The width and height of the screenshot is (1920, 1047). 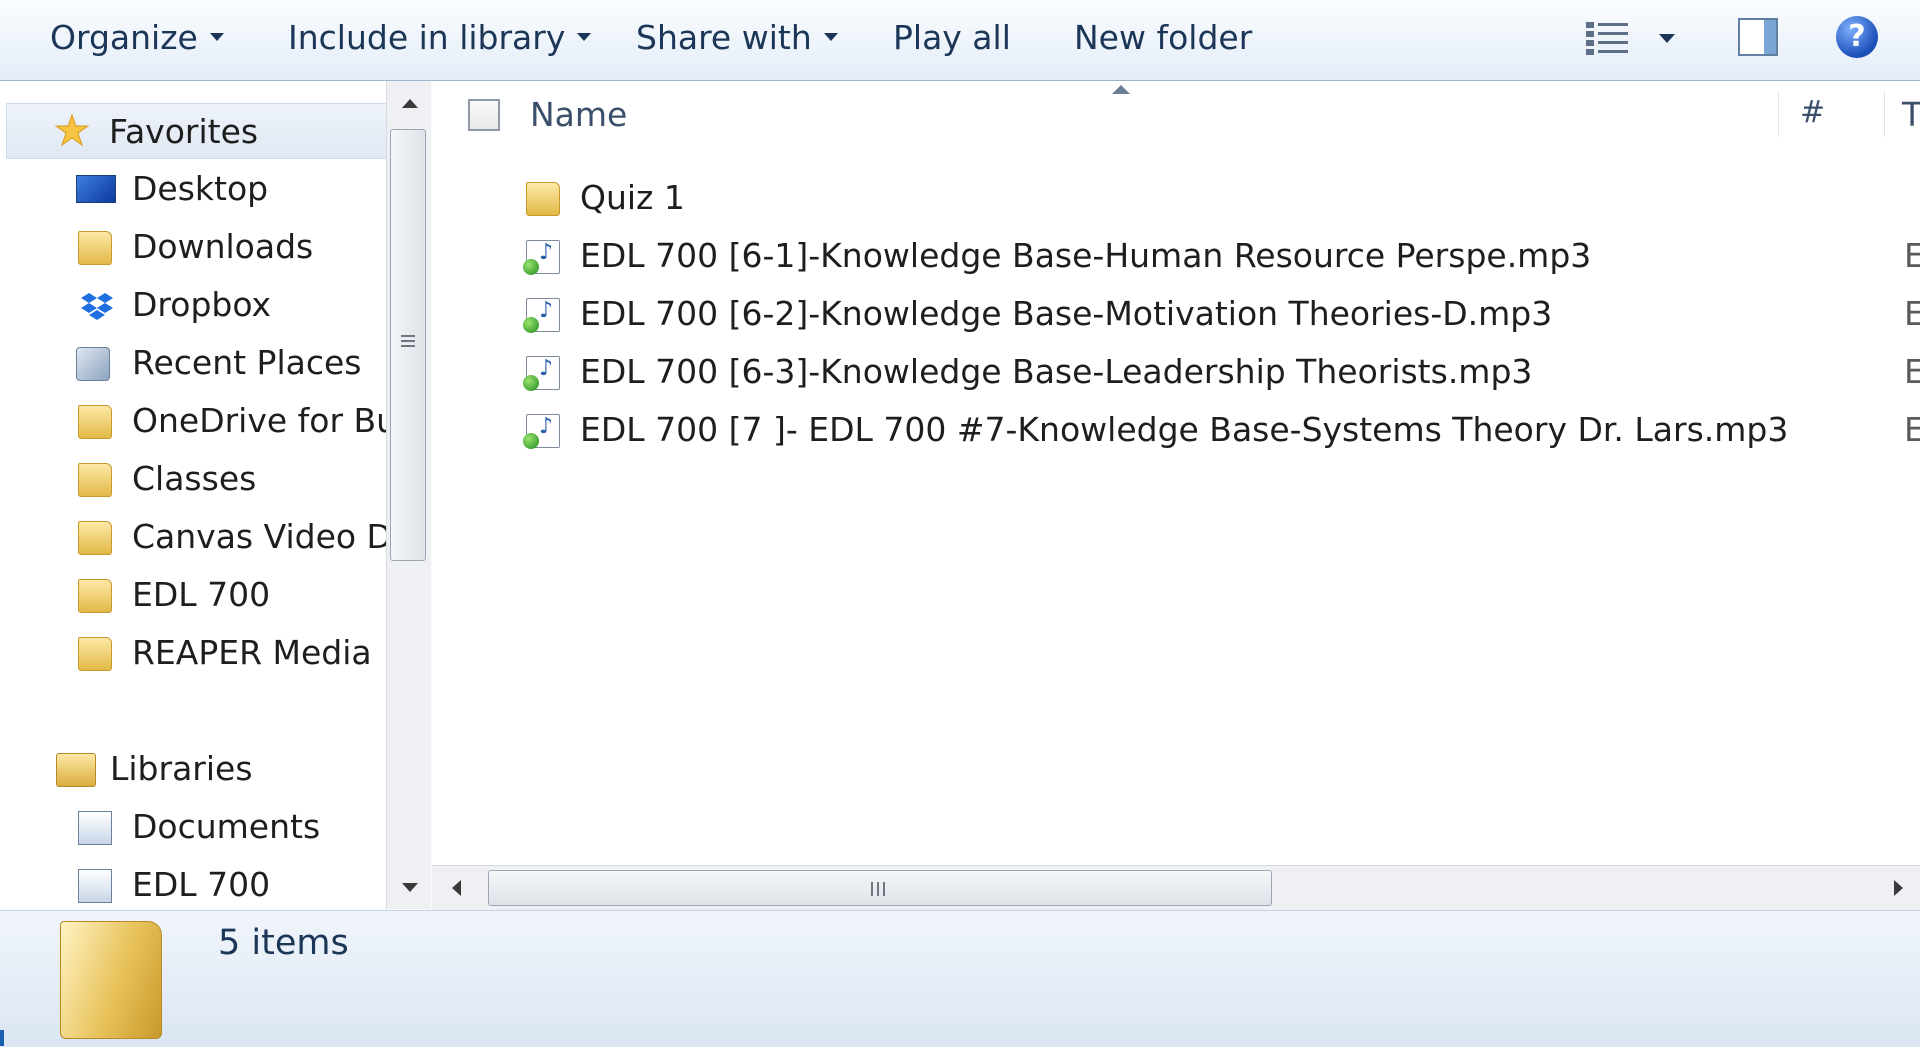 I want to click on column-number-header: #, so click(x=1812, y=112).